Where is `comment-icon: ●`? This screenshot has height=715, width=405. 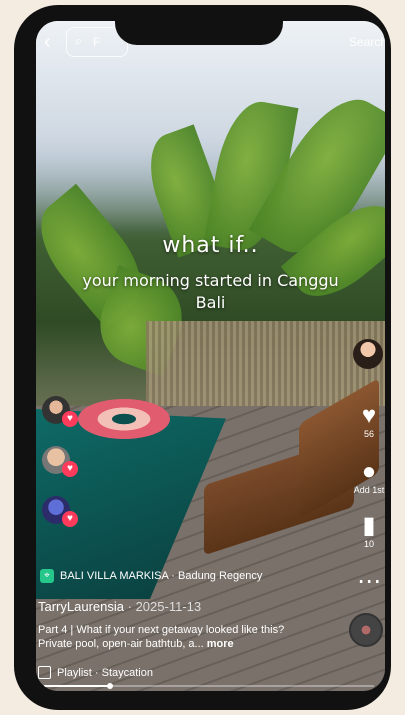 comment-icon: ● is located at coordinates (369, 471).